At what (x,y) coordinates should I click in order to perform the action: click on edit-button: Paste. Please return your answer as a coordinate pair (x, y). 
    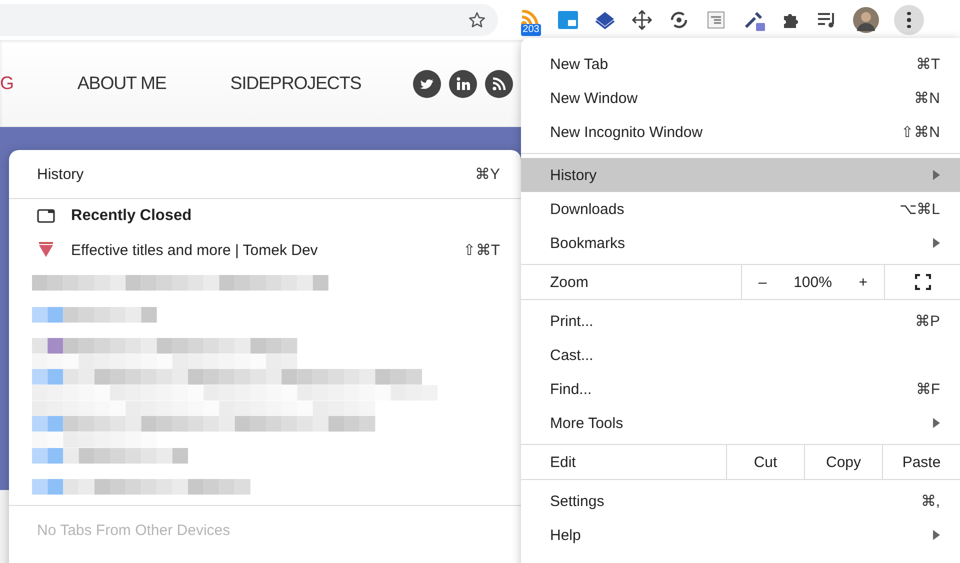
    Looking at the image, I should click on (921, 462).